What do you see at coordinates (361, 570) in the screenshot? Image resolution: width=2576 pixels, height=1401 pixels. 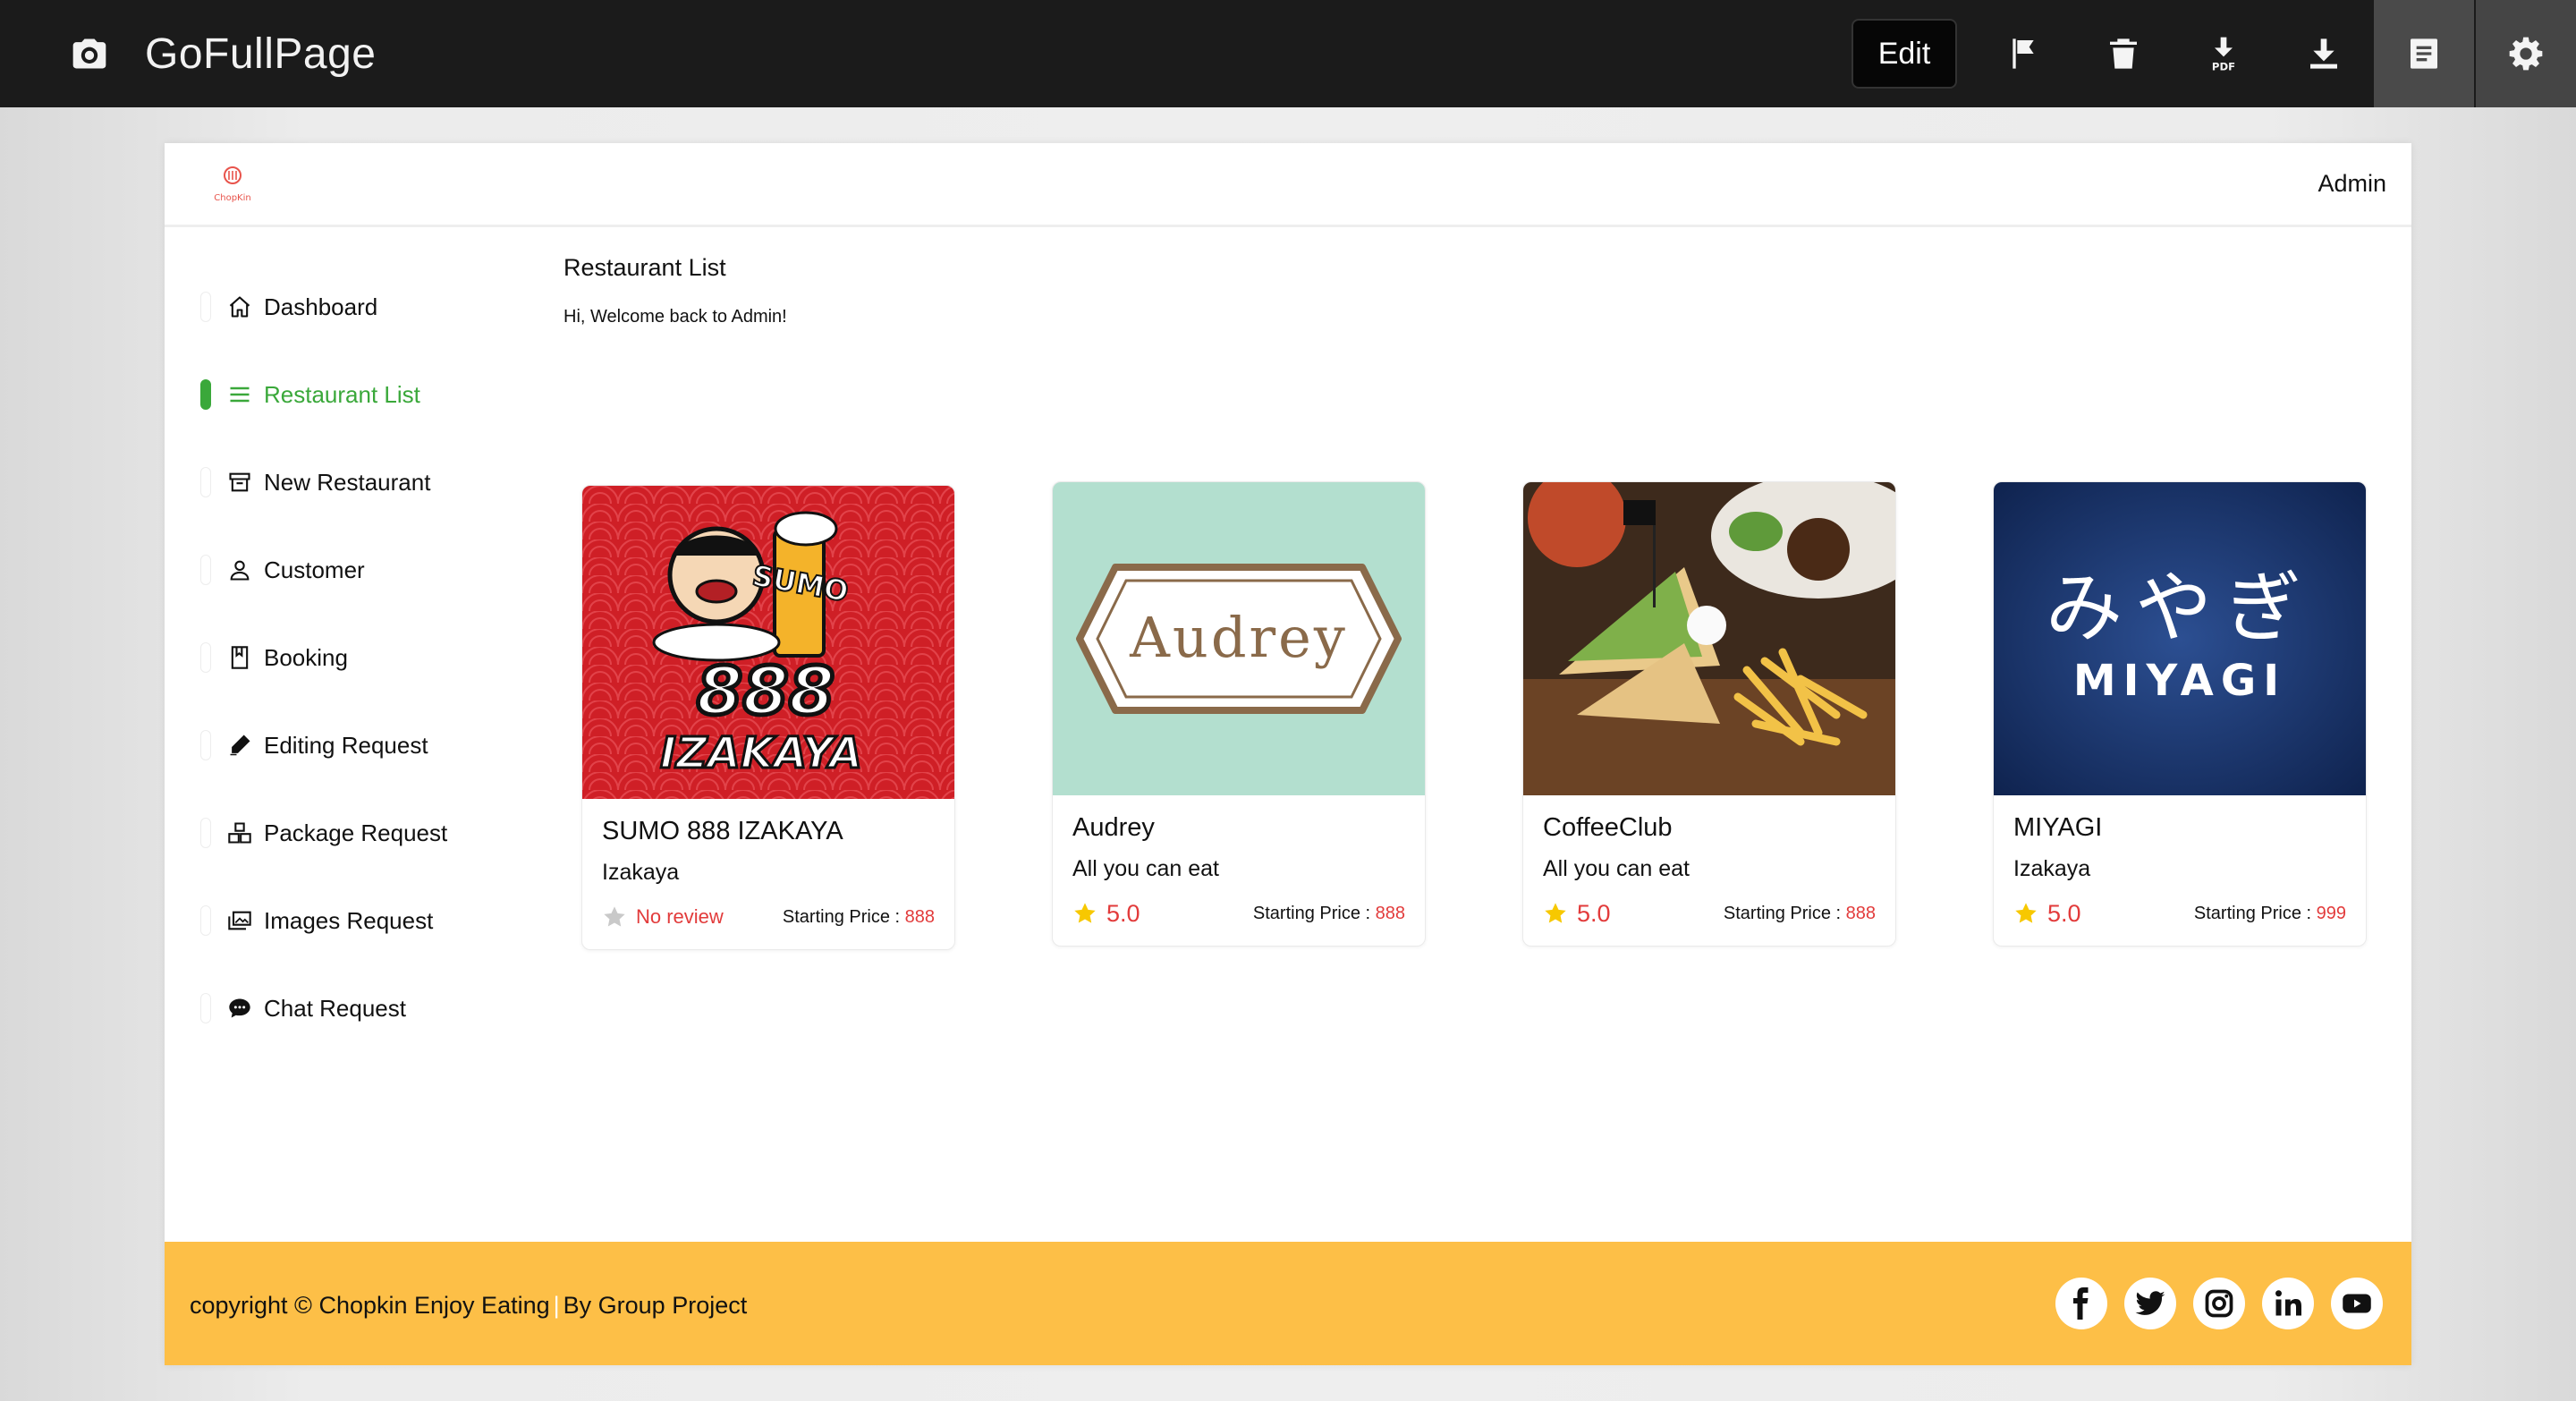 I see `sidebar-item-customer: Customer` at bounding box center [361, 570].